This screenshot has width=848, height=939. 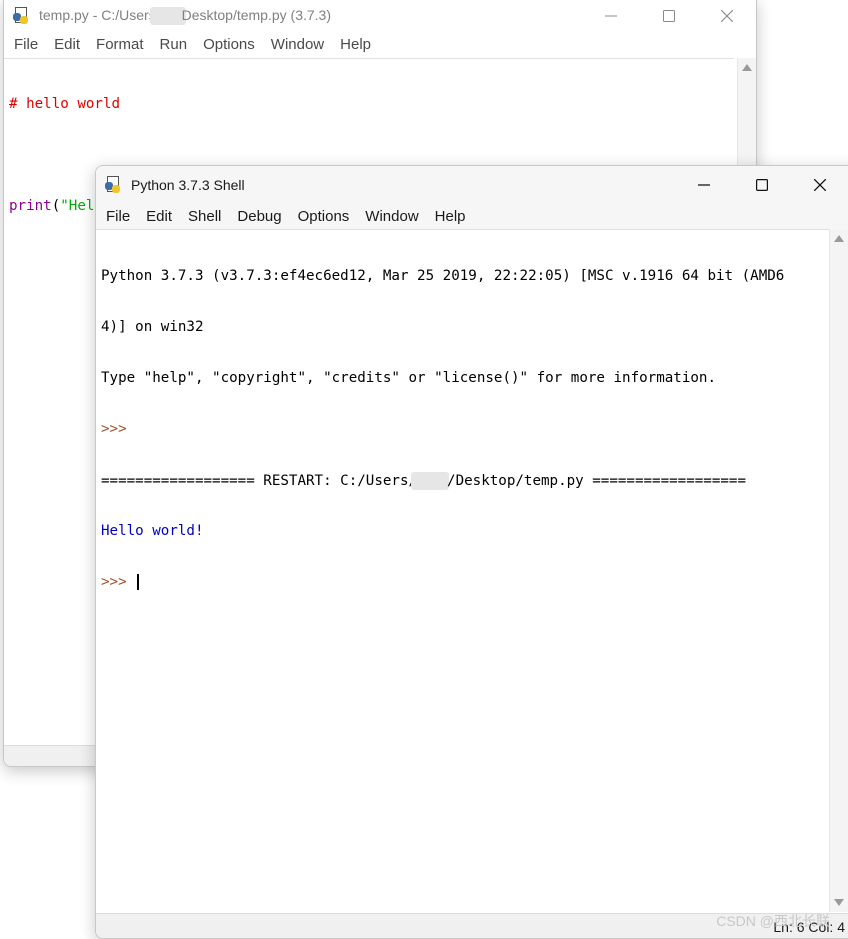 I want to click on editor-title-prefix: temp.py - C:/Users/, so click(x=99, y=14).